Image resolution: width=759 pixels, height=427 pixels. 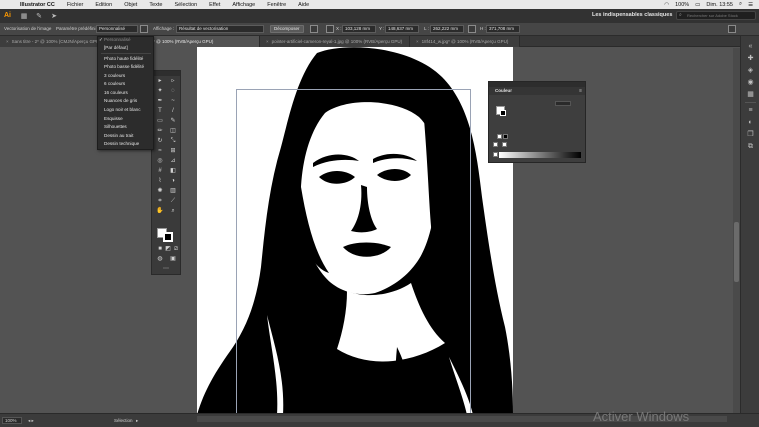 What do you see at coordinates (682, 5) in the screenshot?
I see `battery-label: 100%` at bounding box center [682, 5].